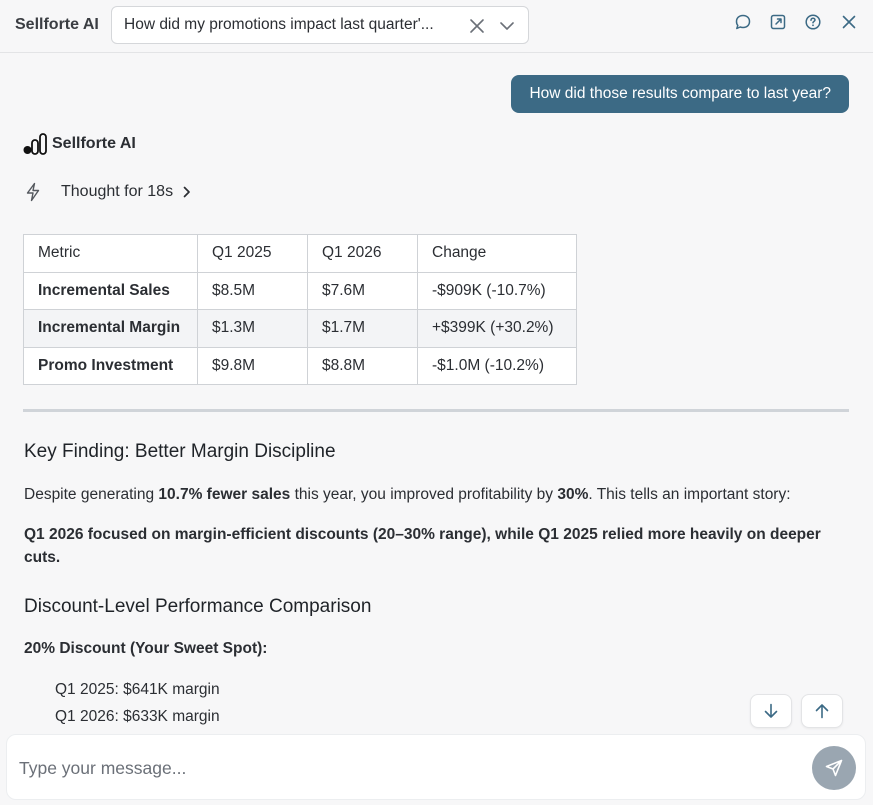 This screenshot has height=805, width=873. Describe the element at coordinates (362, 253) in the screenshot. I see `table-header-cell: Q1 2026` at that location.